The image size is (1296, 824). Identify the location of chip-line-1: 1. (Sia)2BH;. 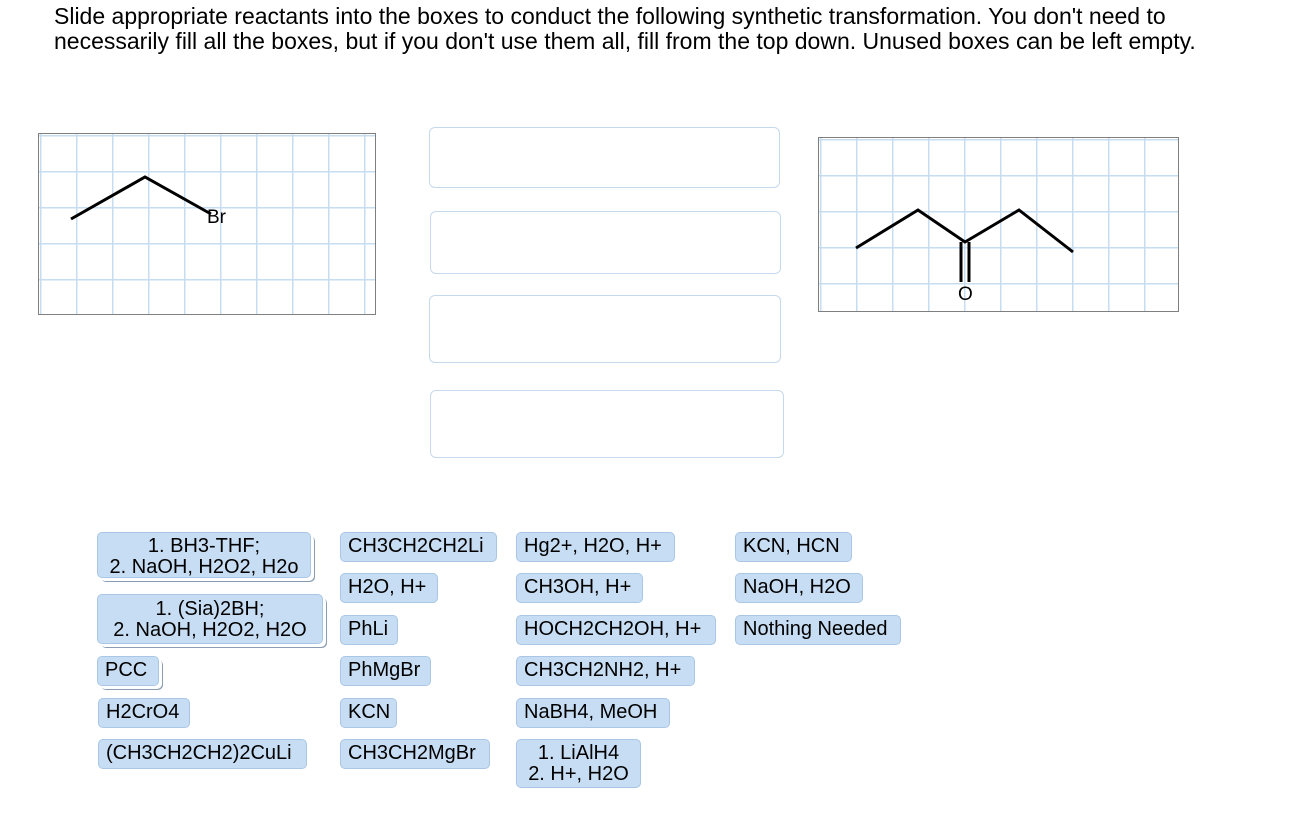
(210, 609).